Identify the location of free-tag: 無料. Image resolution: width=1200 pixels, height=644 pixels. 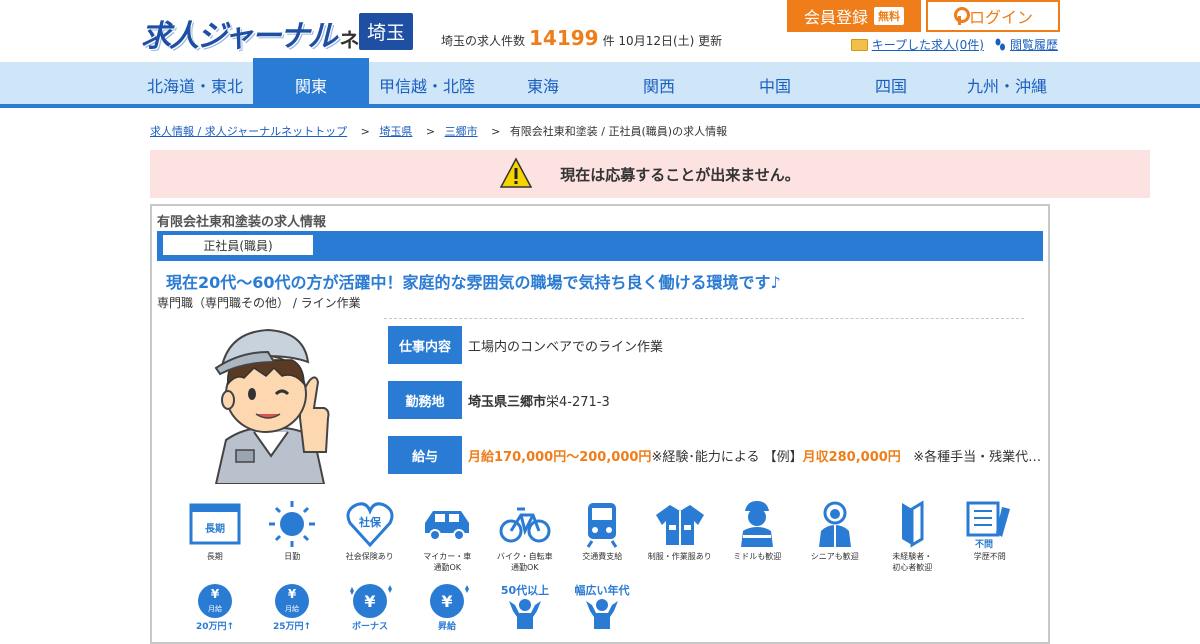
(889, 16).